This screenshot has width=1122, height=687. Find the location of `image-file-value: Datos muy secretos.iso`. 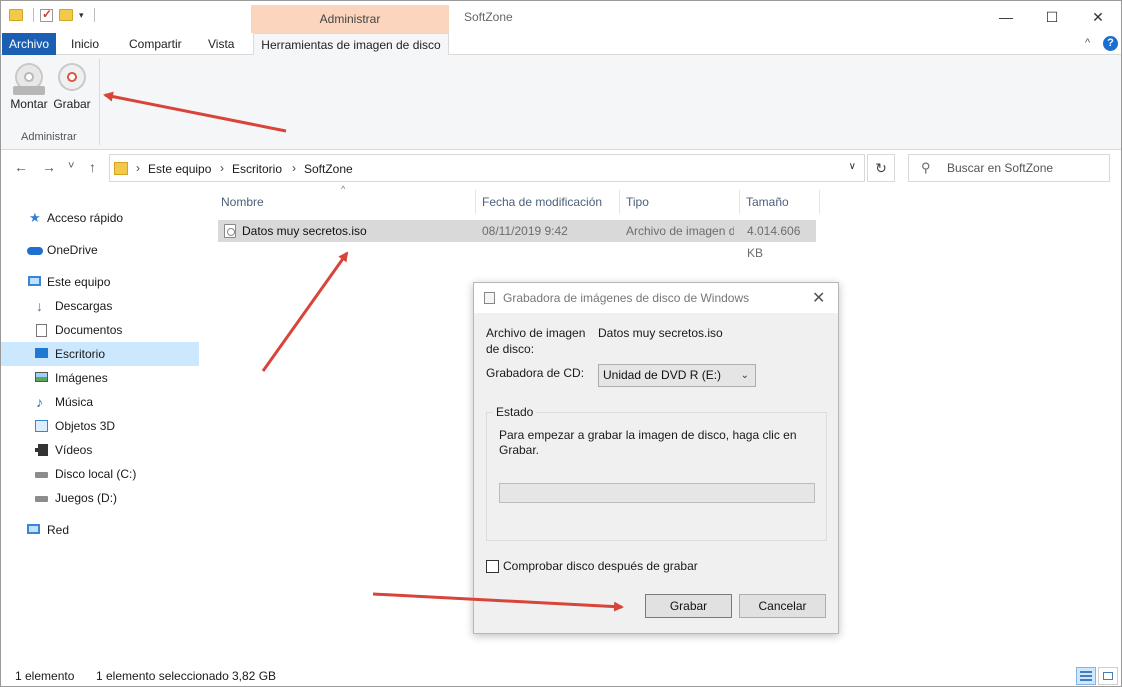

image-file-value: Datos muy secretos.iso is located at coordinates (660, 333).